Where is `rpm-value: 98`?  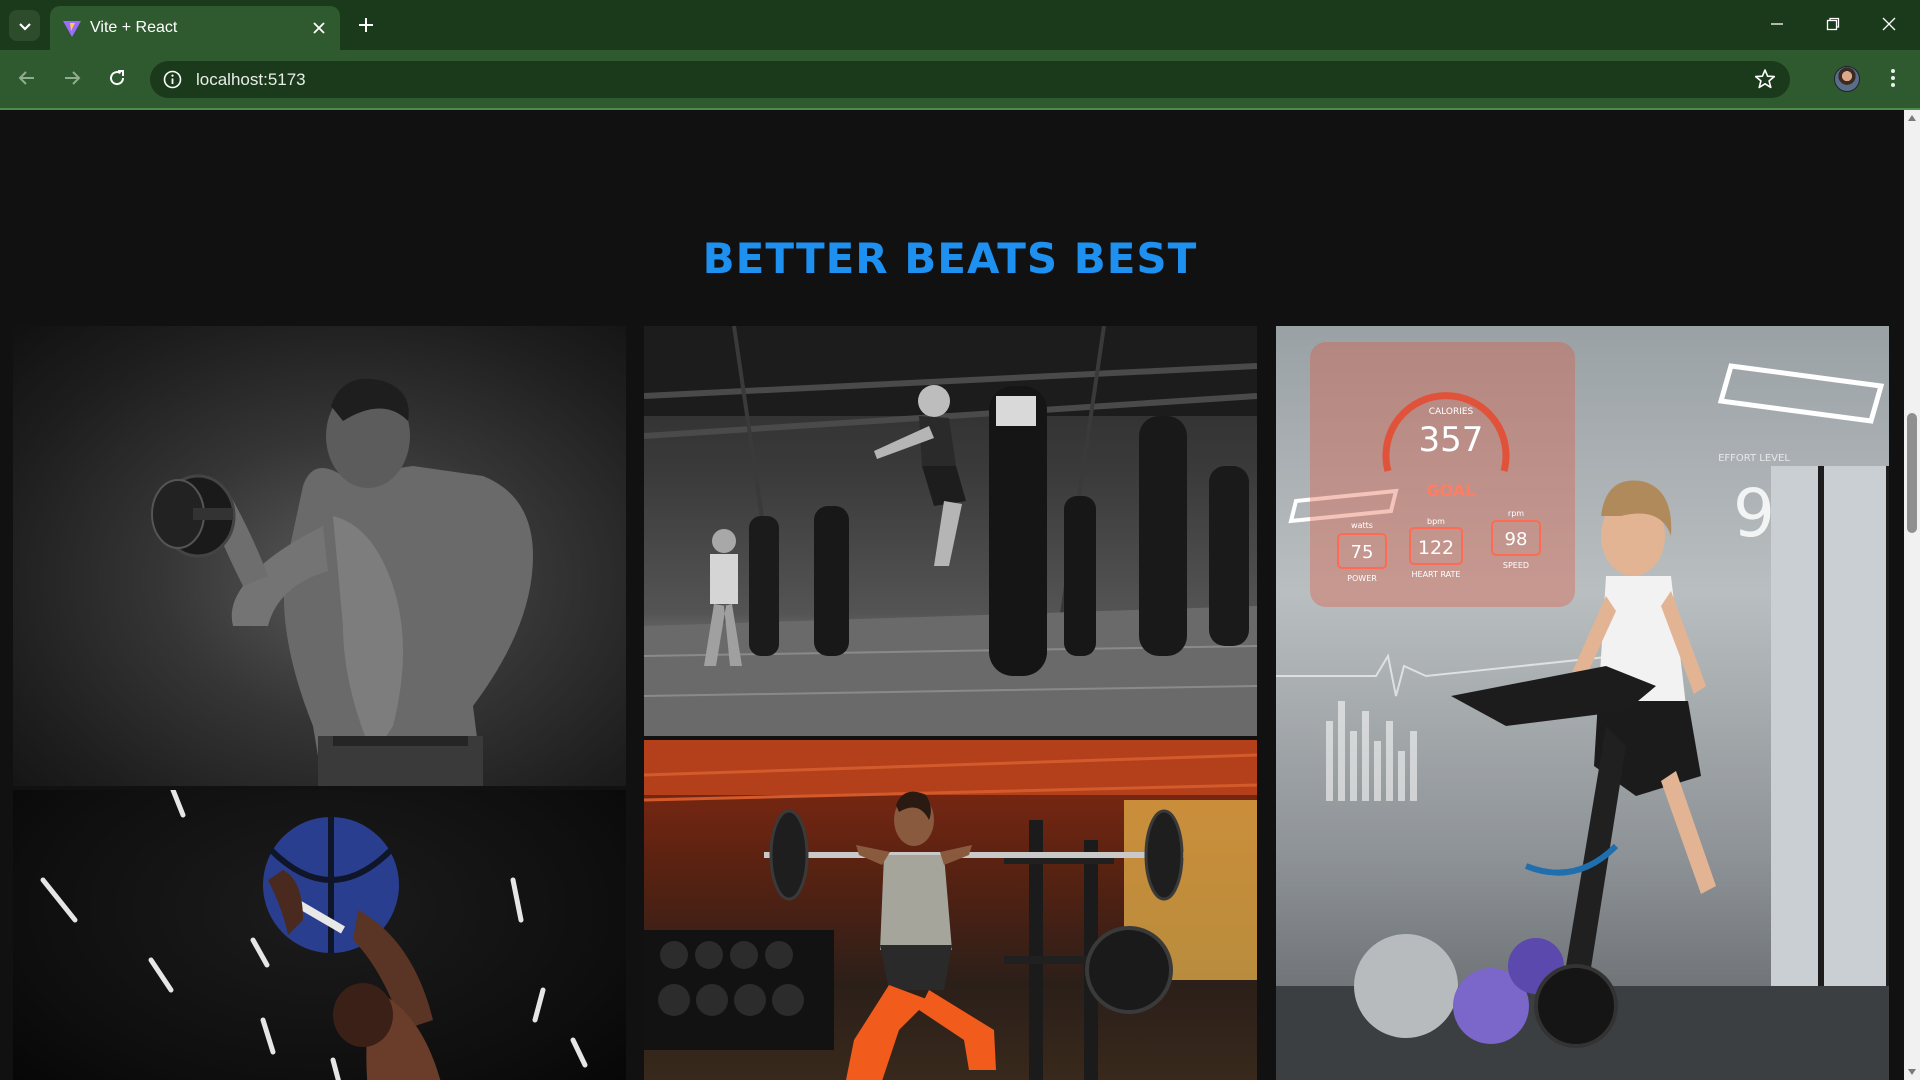
rpm-value: 98 is located at coordinates (1516, 539).